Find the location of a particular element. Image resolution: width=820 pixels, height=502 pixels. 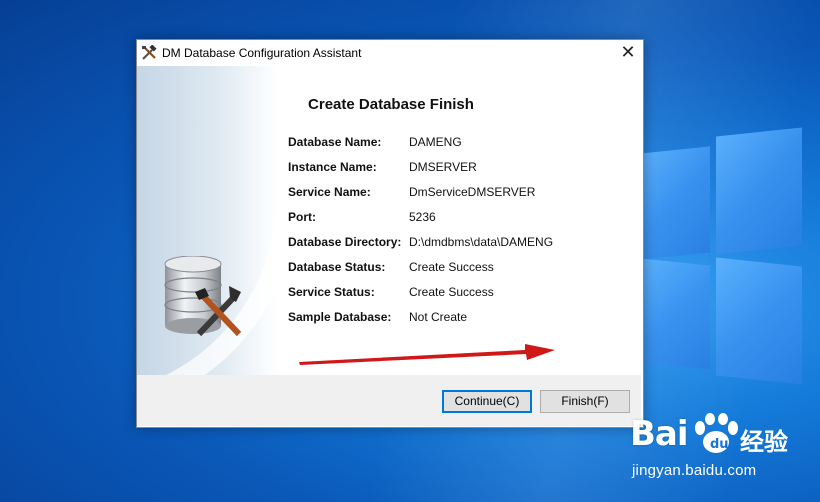

info-value: DmServiceDMSERVER is located at coordinates (472, 192).